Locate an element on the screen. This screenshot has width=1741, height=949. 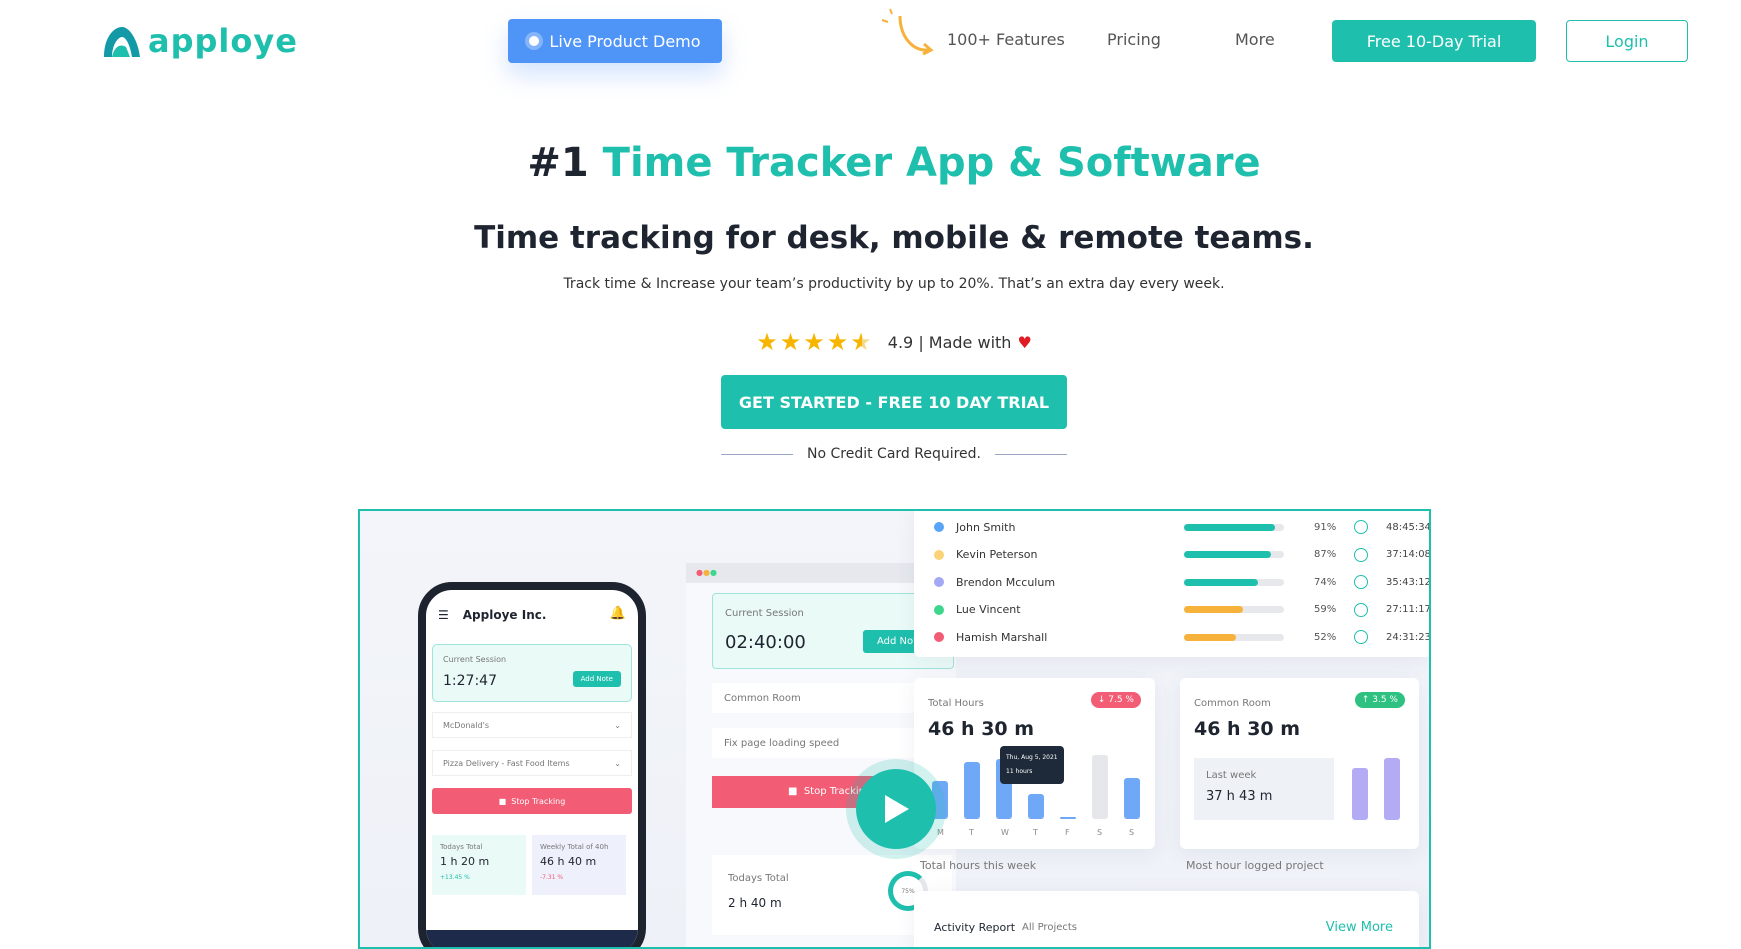
member-time: 24:31:23 is located at coordinates (1408, 637).